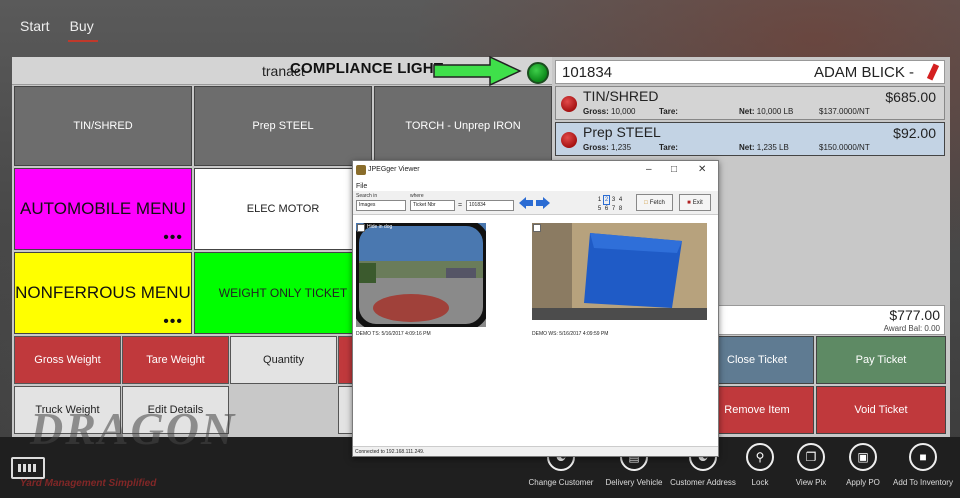 This screenshot has width=960, height=498. What do you see at coordinates (59, 30) in the screenshot?
I see `top-nav: Start Buy` at bounding box center [59, 30].